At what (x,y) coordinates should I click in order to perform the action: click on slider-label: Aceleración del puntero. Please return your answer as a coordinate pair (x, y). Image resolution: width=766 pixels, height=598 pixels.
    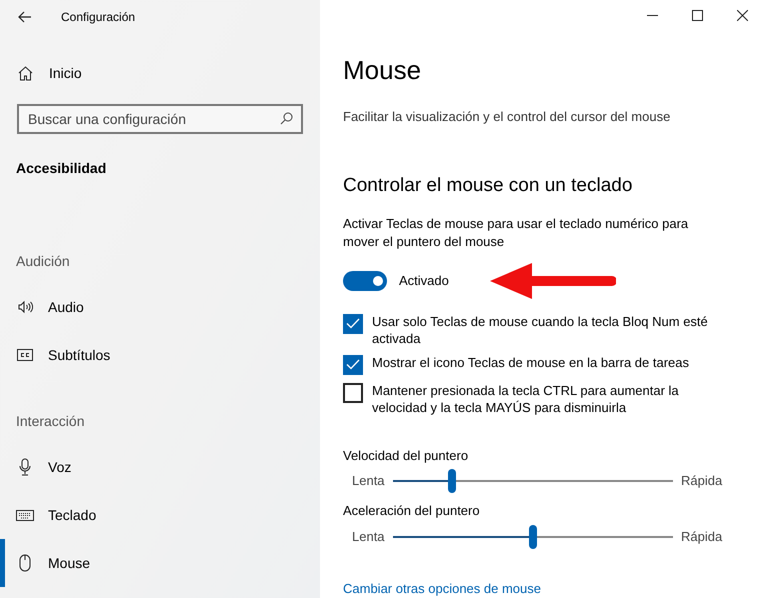
    Looking at the image, I should click on (412, 511).